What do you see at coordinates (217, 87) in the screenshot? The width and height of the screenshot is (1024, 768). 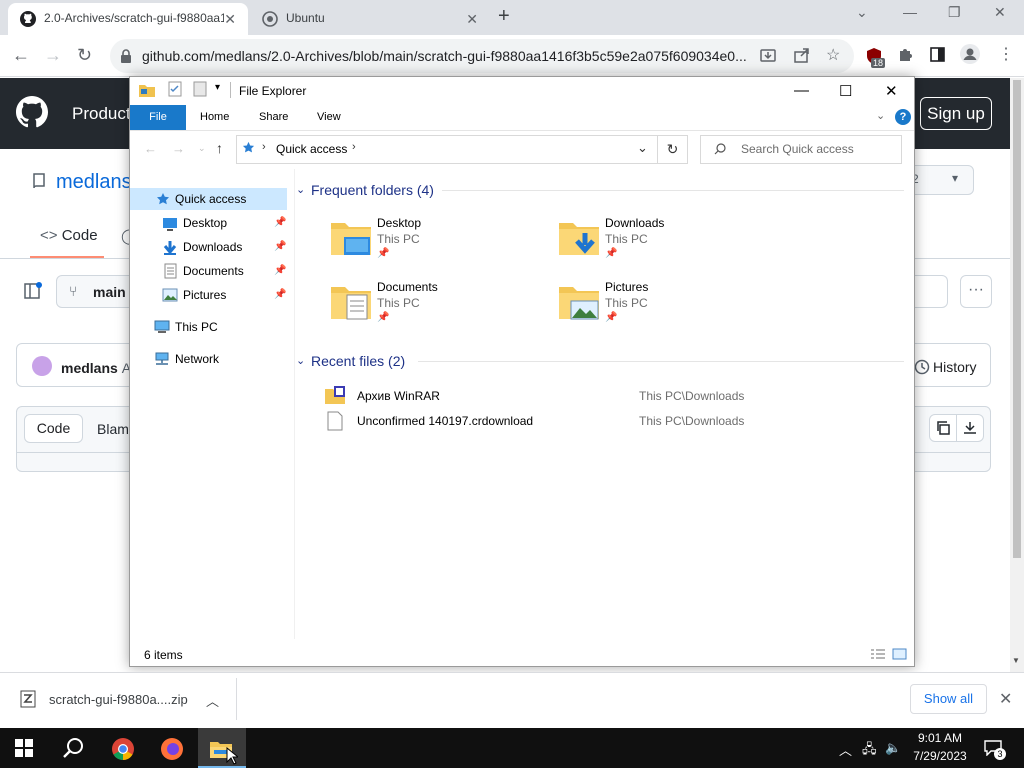 I see `customize-qat-icon: ▾` at bounding box center [217, 87].